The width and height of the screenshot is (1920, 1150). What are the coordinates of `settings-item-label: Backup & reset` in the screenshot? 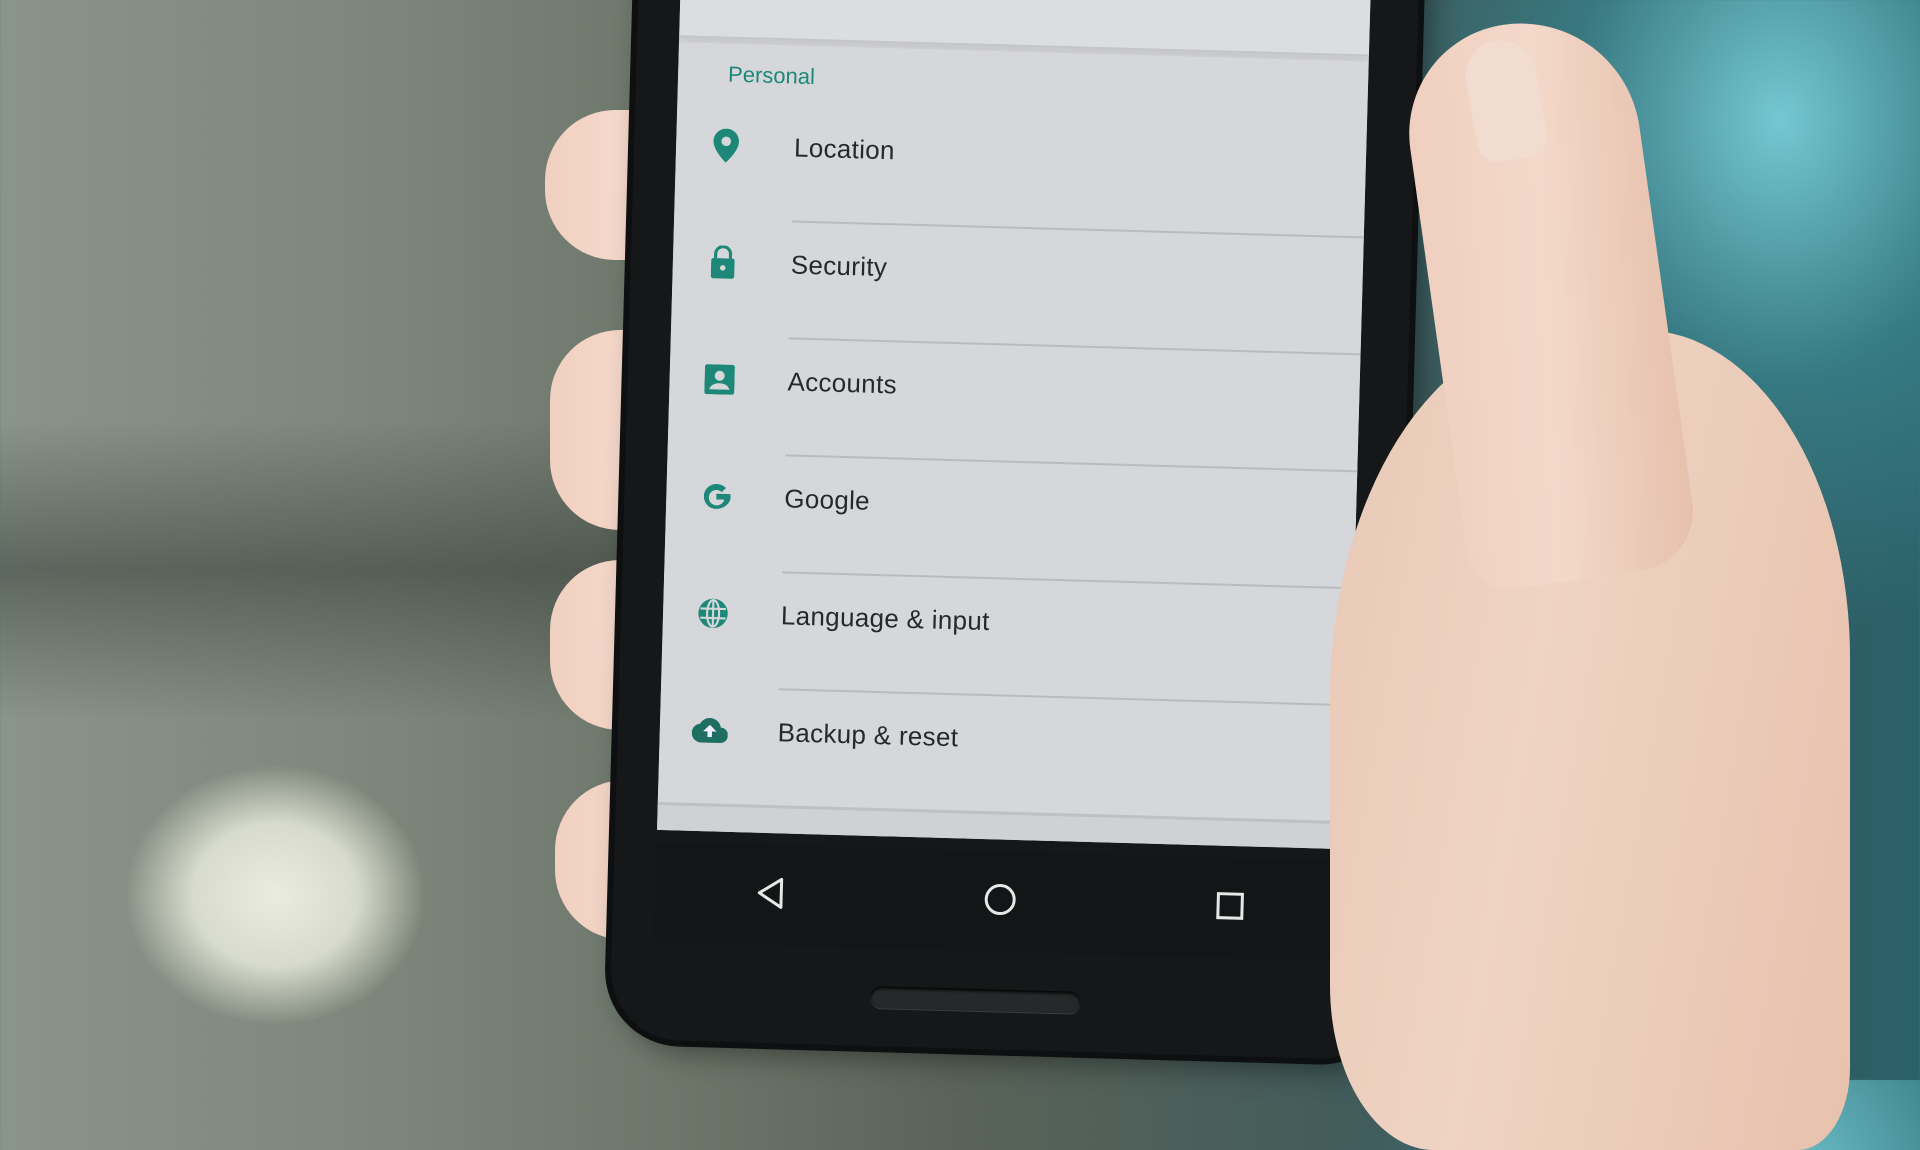 It's located at (868, 735).